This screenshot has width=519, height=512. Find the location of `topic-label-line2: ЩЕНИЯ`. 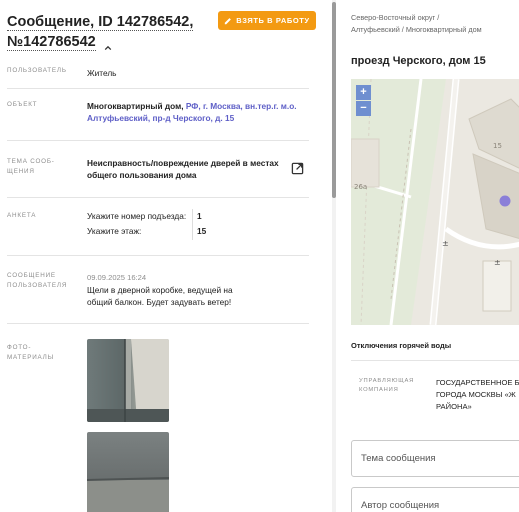

topic-label-line2: ЩЕНИЯ is located at coordinates (21, 171).